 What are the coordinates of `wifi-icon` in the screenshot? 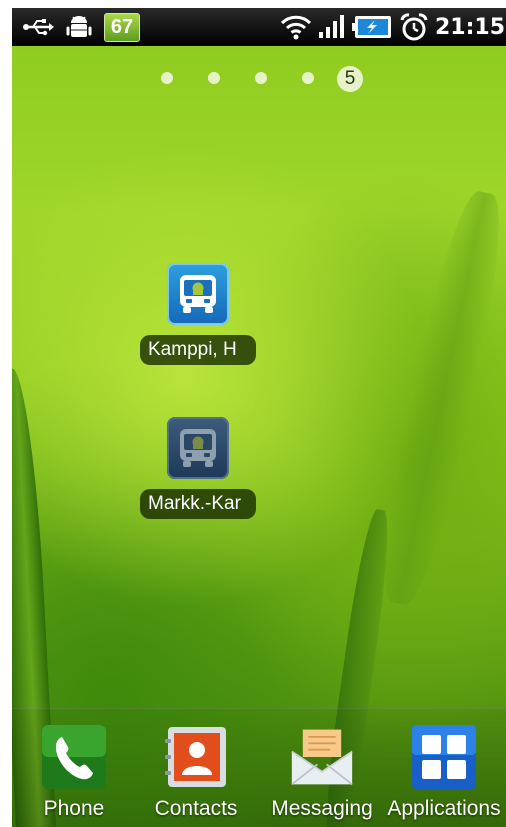 It's located at (296, 27).